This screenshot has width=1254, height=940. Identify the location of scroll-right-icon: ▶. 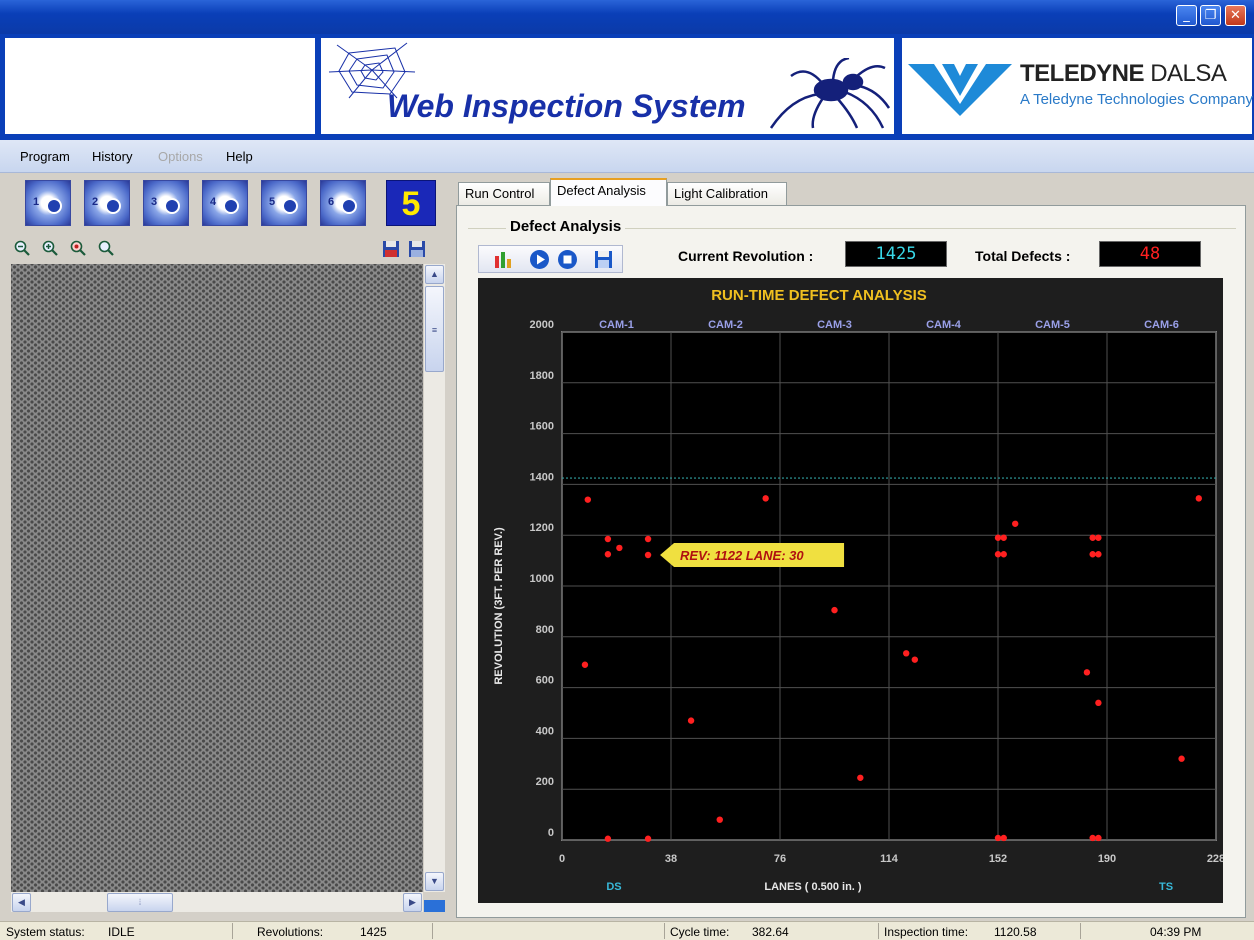
(412, 902).